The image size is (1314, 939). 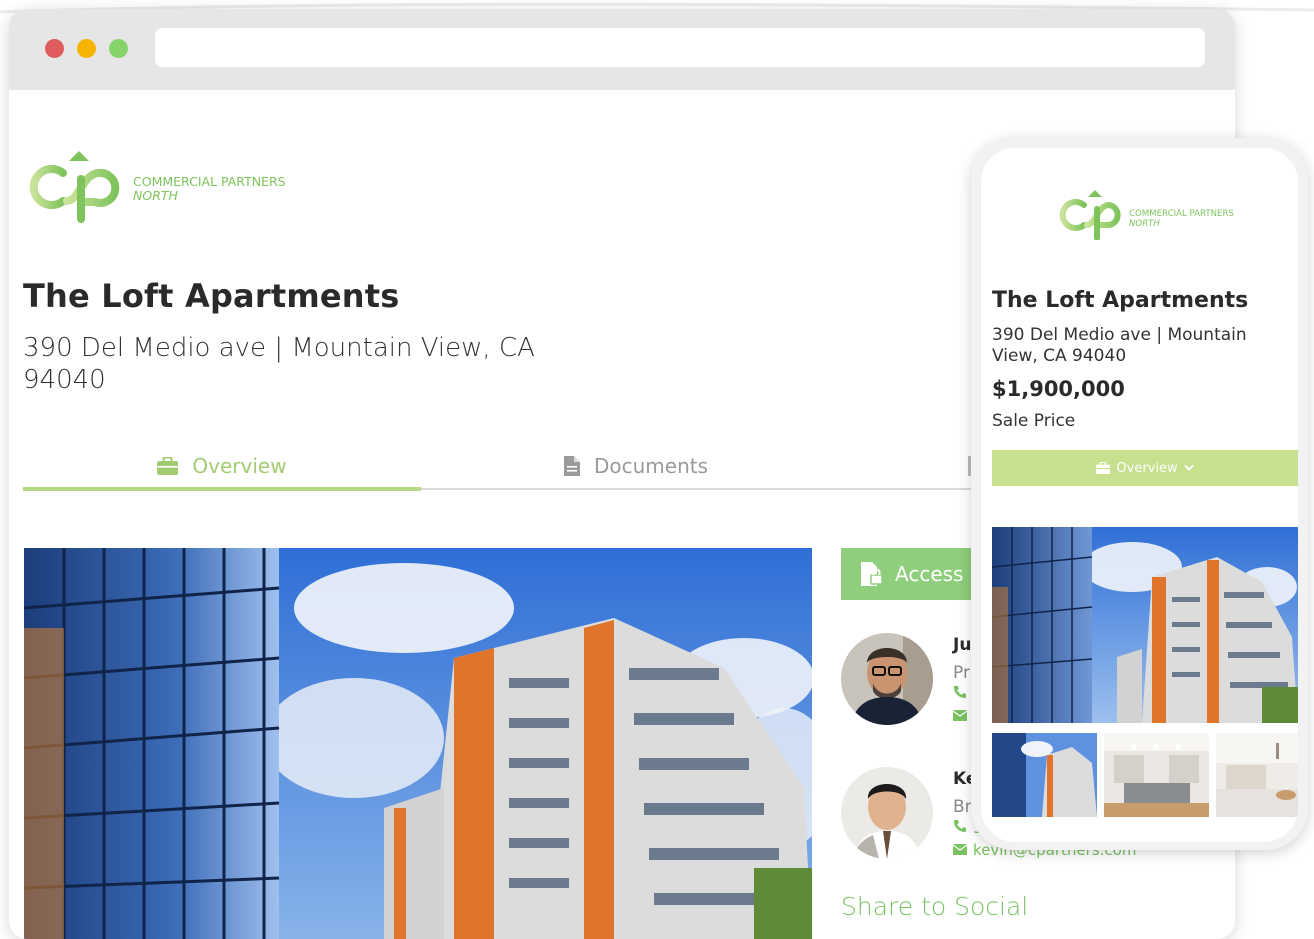 I want to click on tab-documents-label: Documents, so click(x=651, y=466).